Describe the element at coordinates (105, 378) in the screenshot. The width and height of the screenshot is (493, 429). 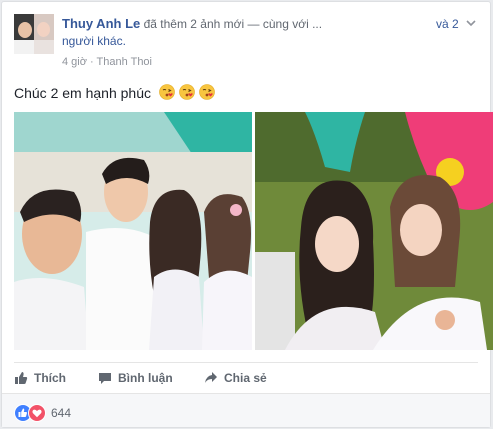
I see `comment-icon` at that location.